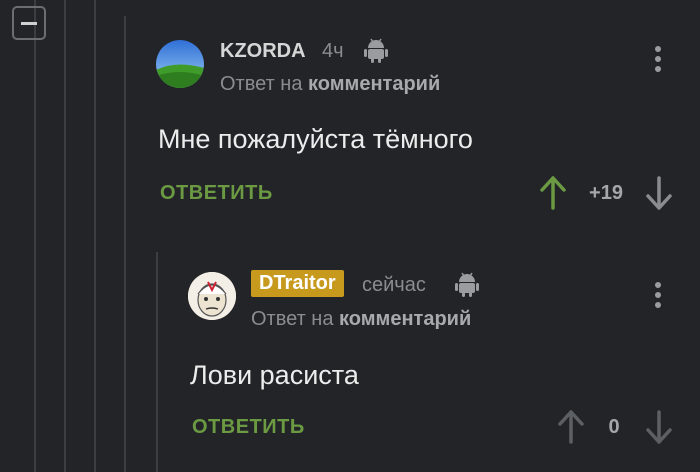 Image resolution: width=700 pixels, height=472 pixels. I want to click on score: +19, so click(606, 193).